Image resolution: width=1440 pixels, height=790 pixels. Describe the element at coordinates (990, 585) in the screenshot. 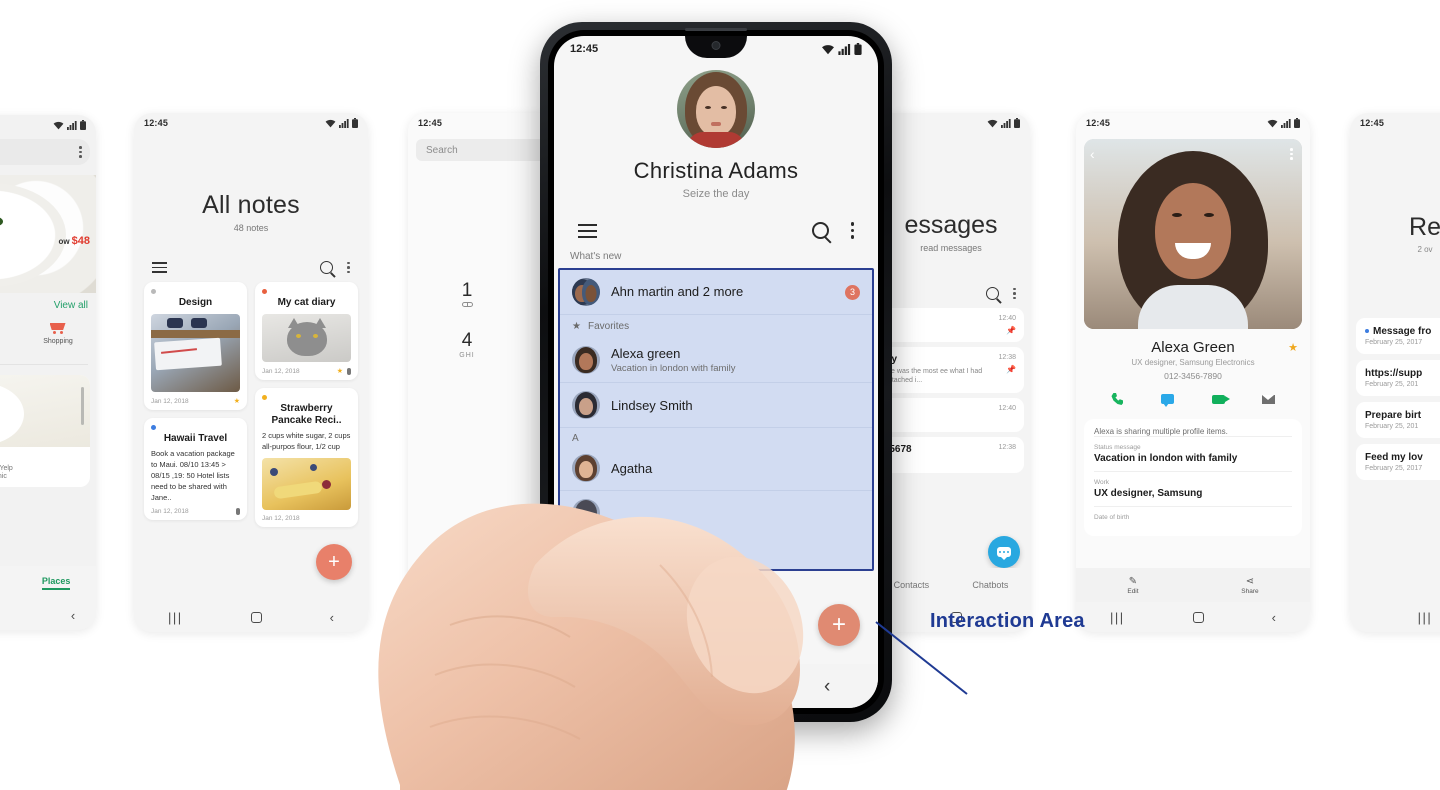

I see `tab-chatbots: Chatbots` at that location.